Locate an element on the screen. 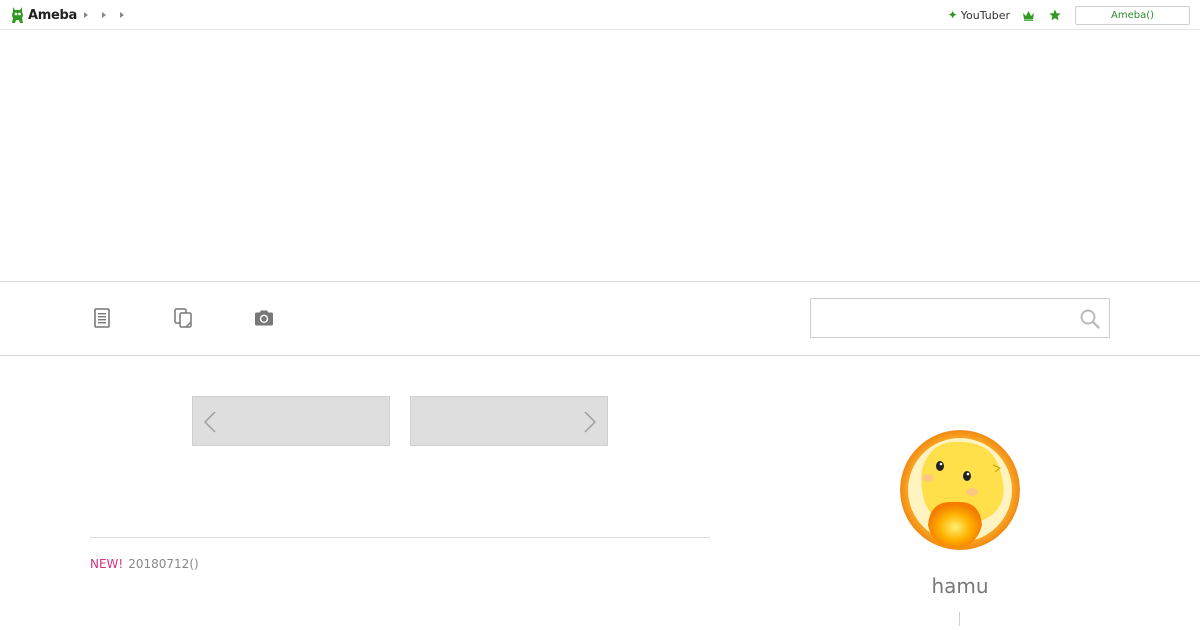 The height and width of the screenshot is (630, 1200). ameba-mascot-icon is located at coordinates (17, 15).